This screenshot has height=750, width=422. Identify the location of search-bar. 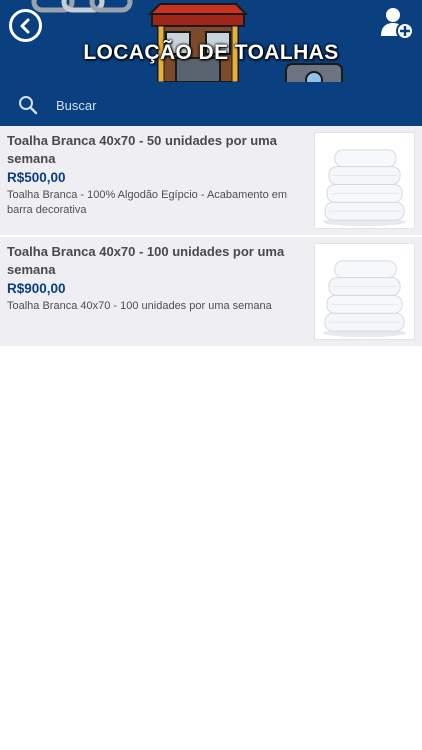
(211, 105).